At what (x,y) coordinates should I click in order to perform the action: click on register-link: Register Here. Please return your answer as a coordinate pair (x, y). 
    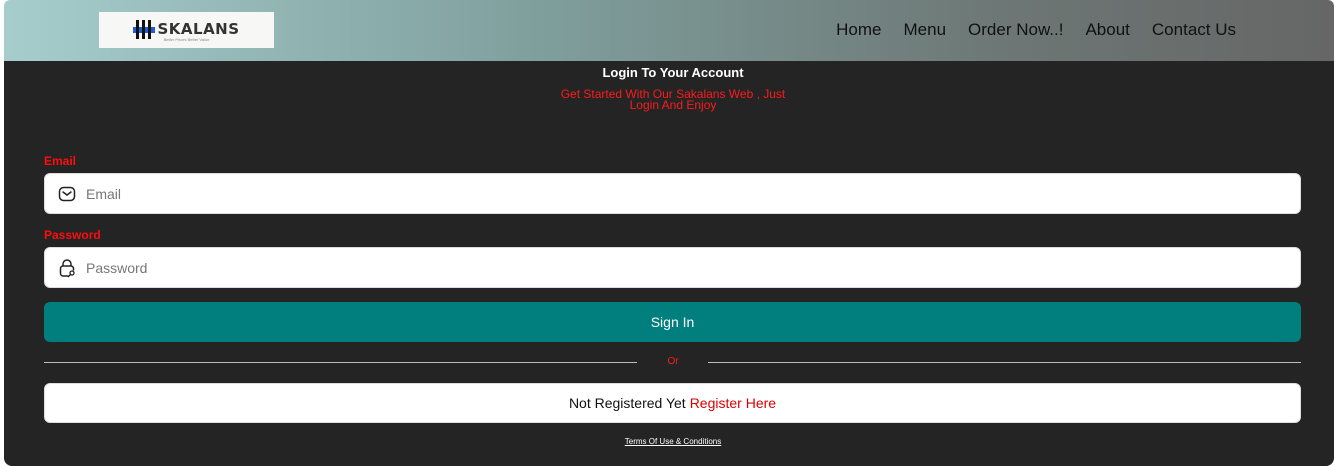
    Looking at the image, I should click on (733, 403).